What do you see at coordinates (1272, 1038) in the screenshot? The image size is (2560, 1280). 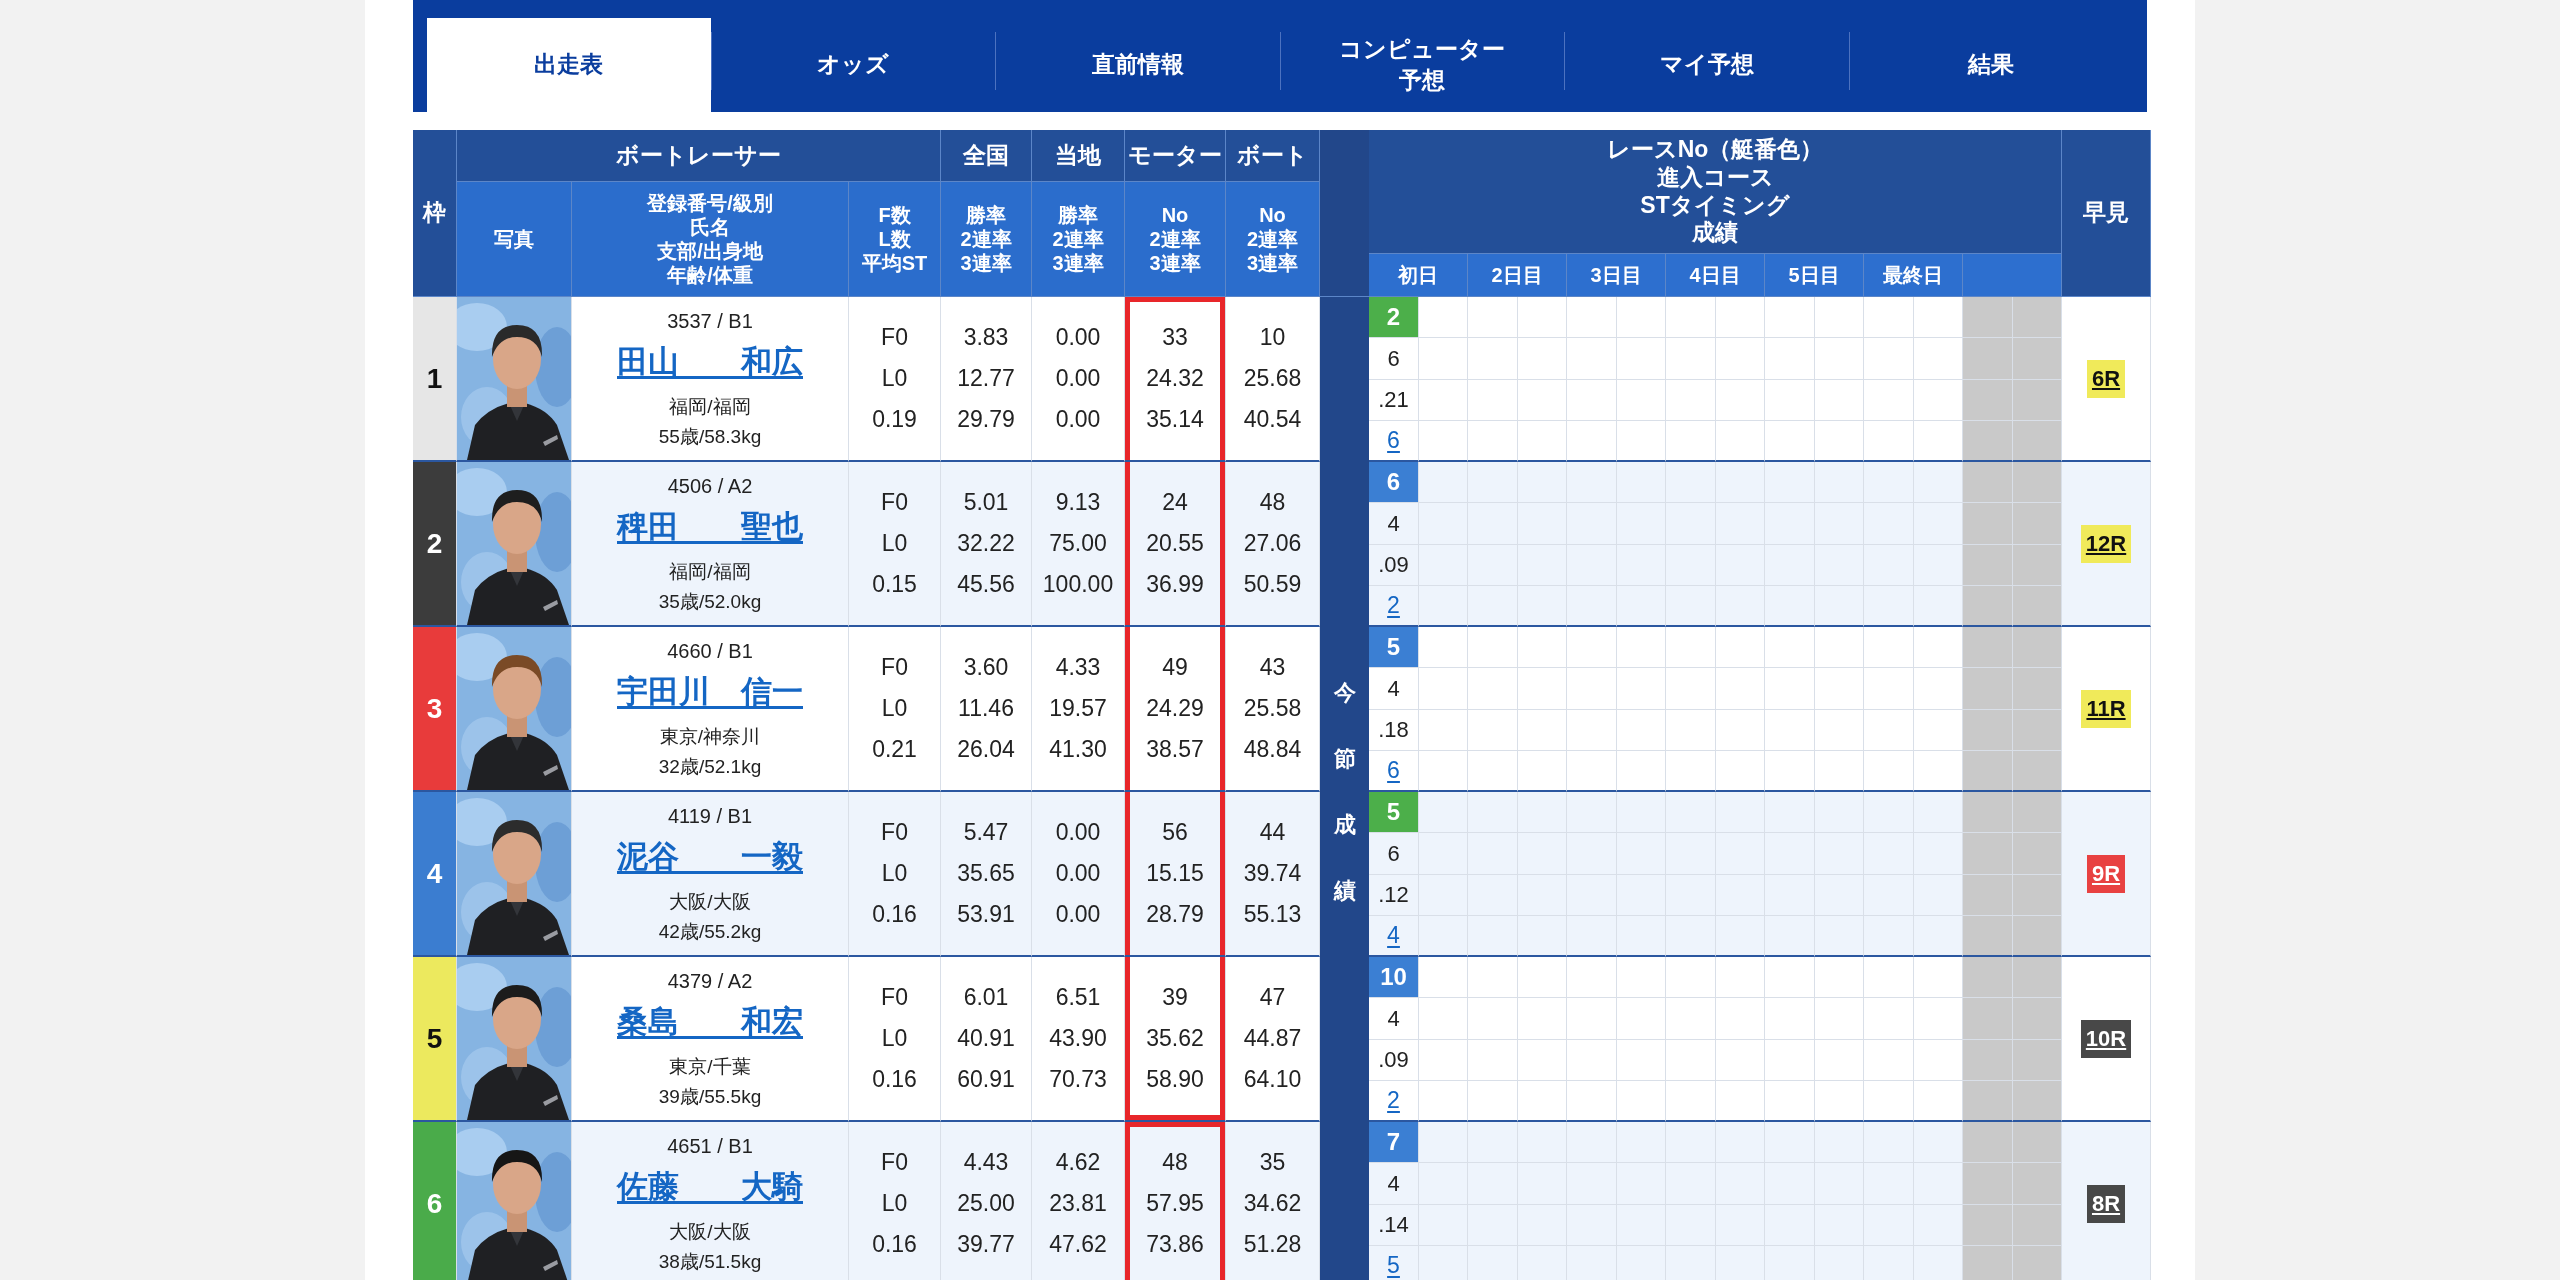 I see `stat-value: 44.87` at bounding box center [1272, 1038].